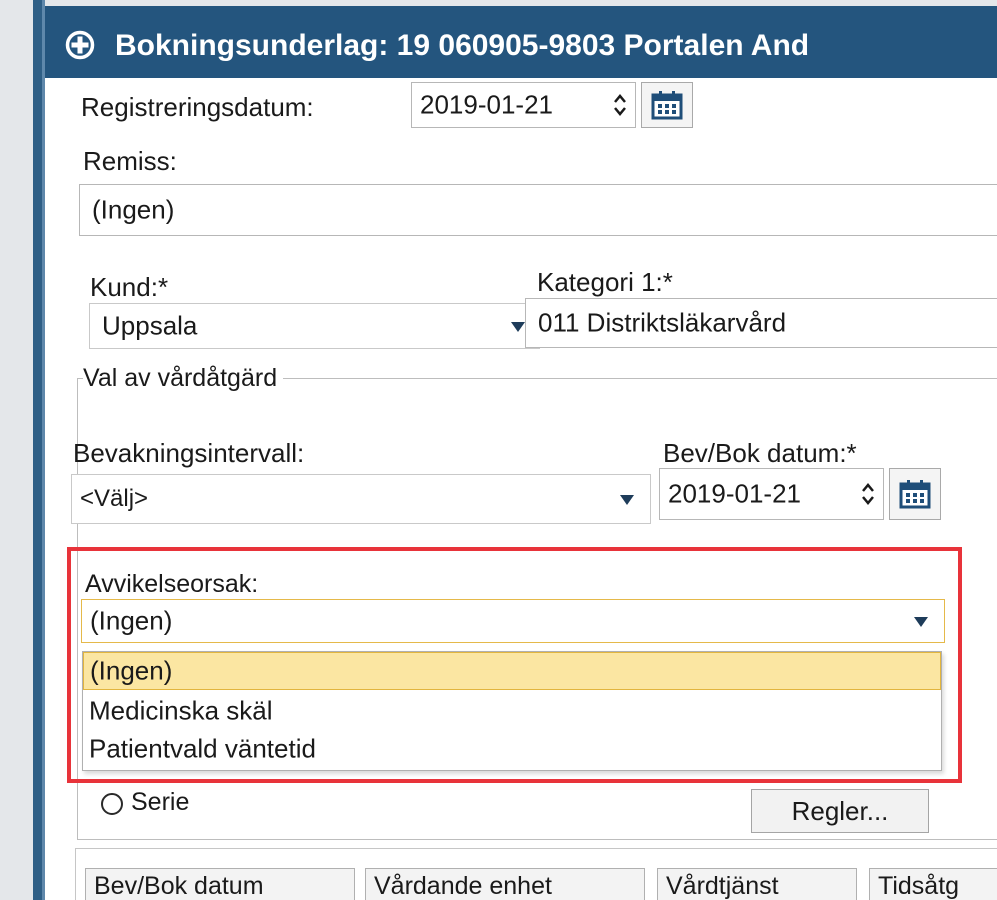 Image resolution: width=997 pixels, height=900 pixels. I want to click on kategori-label: Kategori 1:*, so click(605, 282).